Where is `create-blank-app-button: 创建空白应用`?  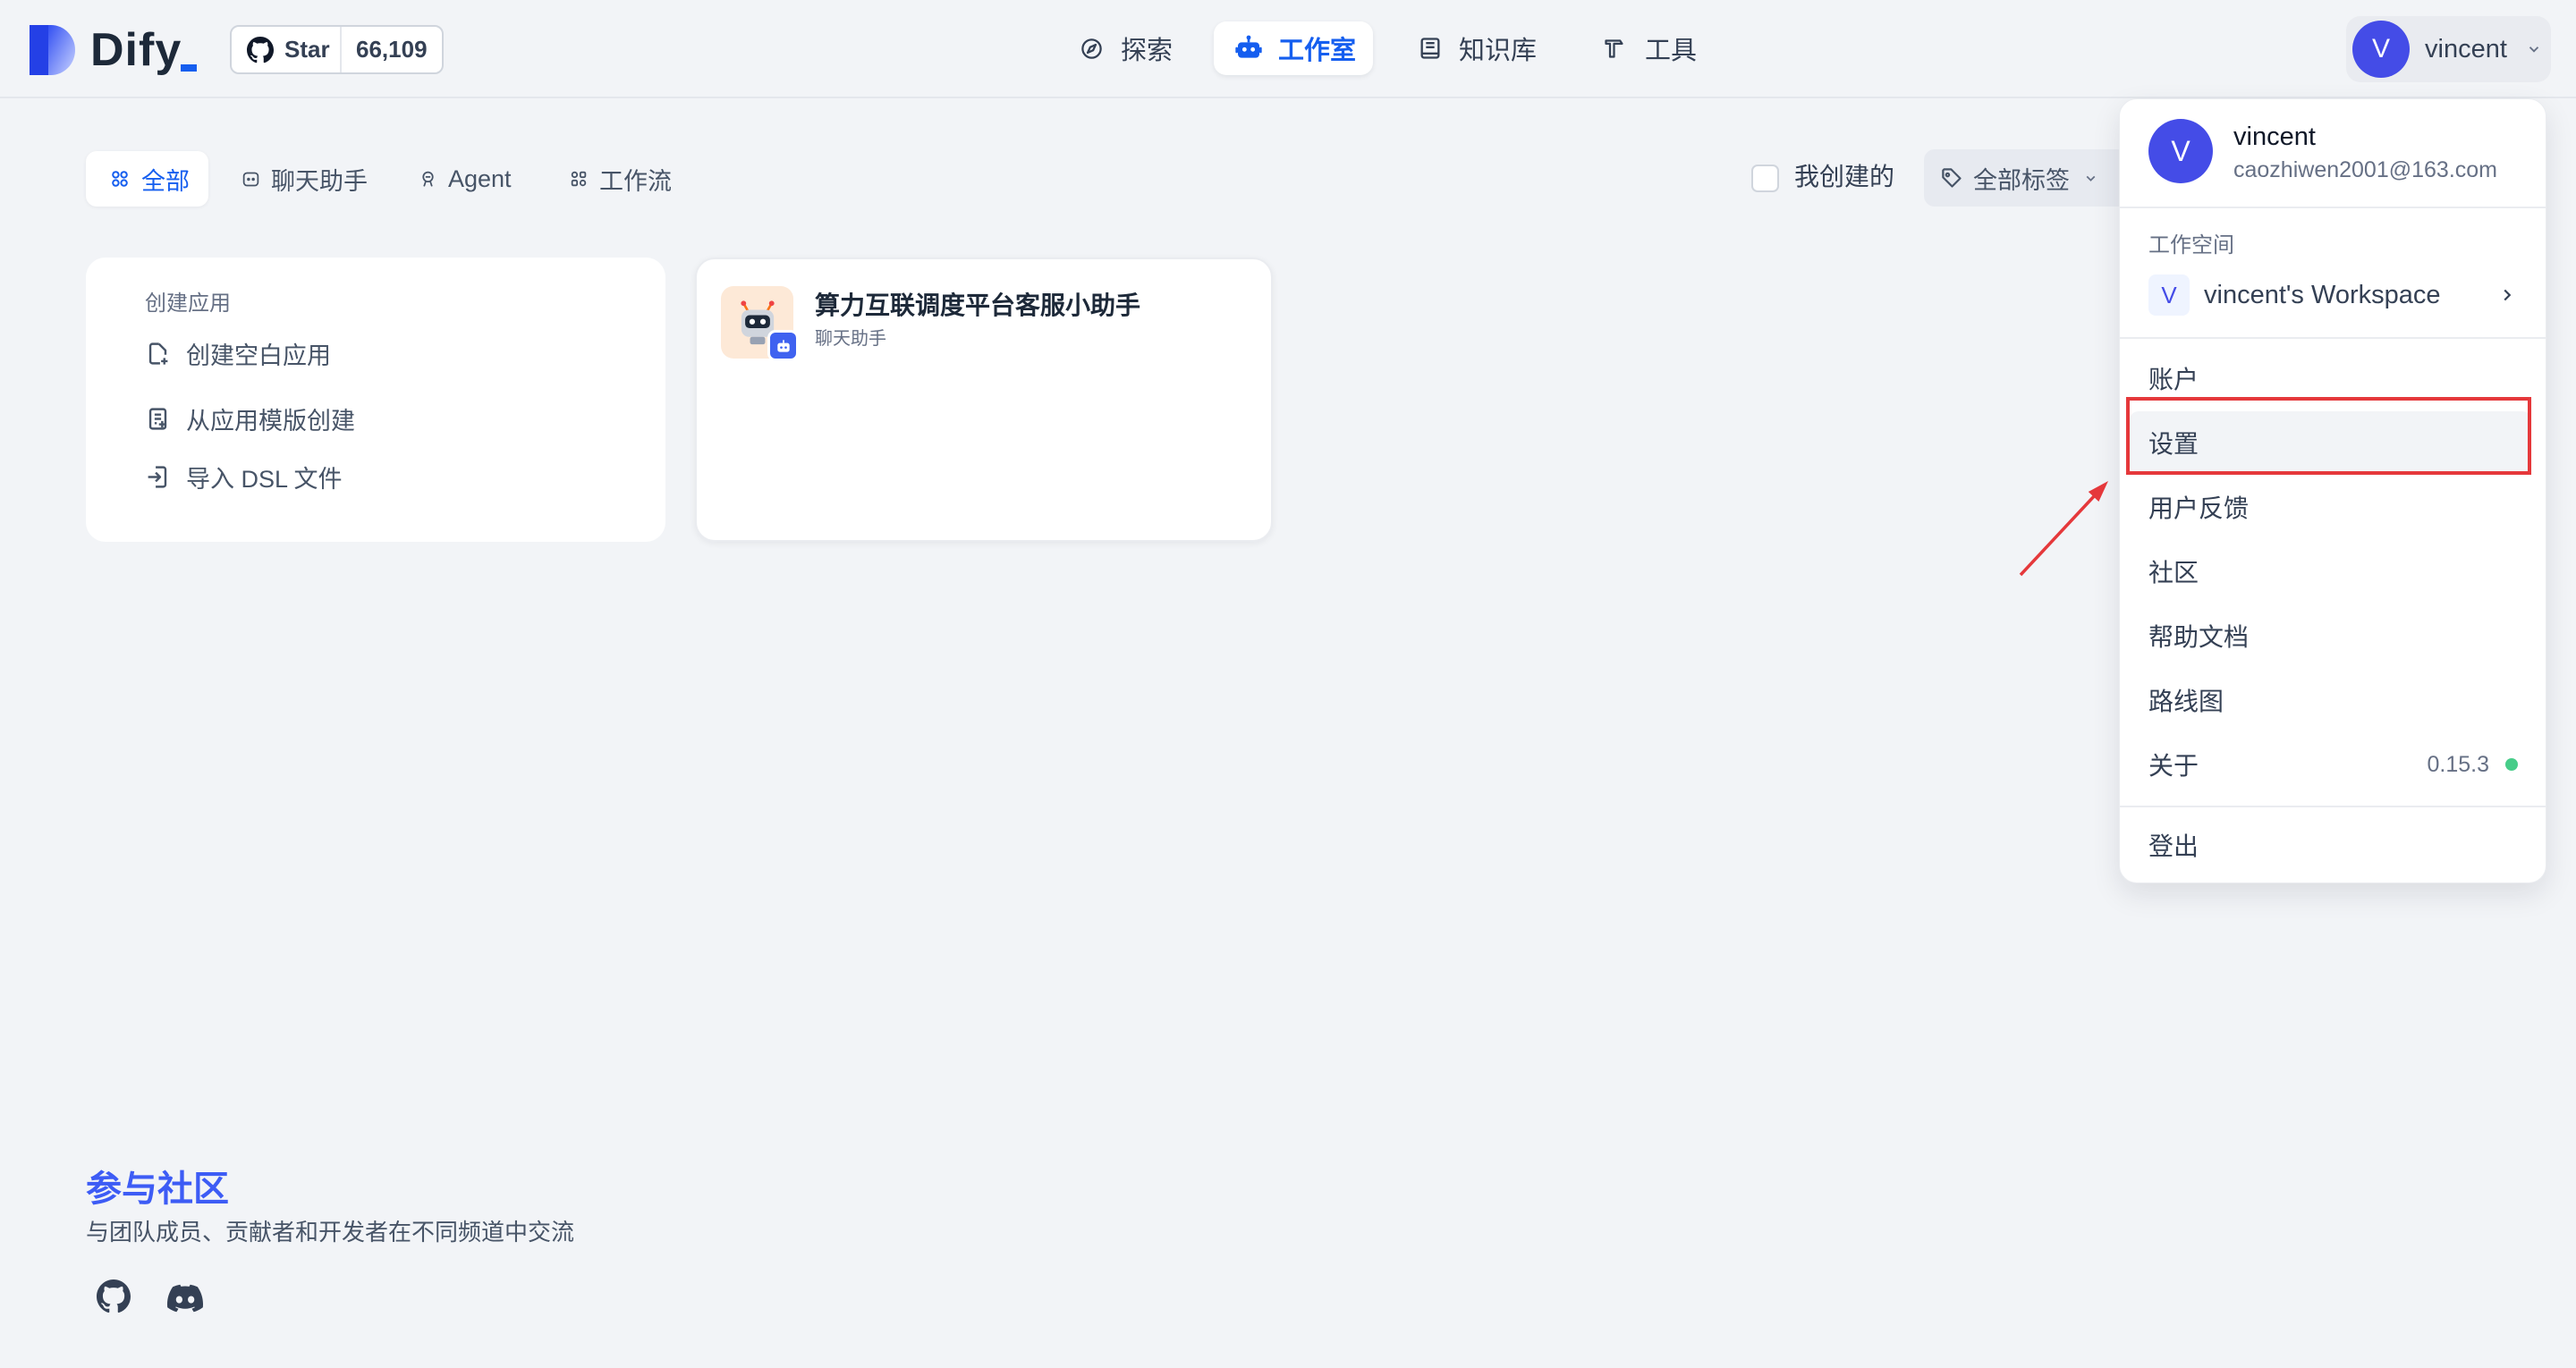 create-blank-app-button: 创建空白应用 is located at coordinates (238, 353).